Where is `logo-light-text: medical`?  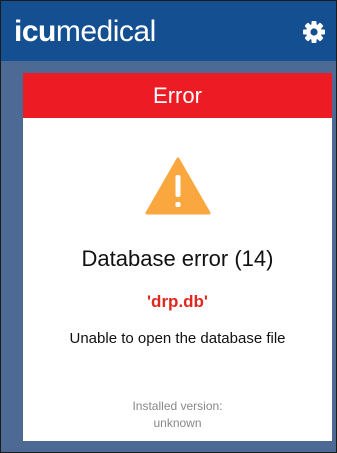
logo-light-text: medical is located at coordinates (105, 31).